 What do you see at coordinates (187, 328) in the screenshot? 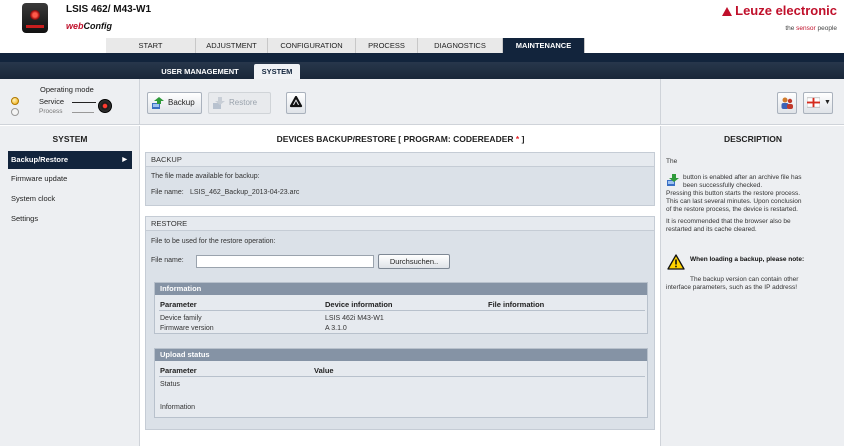
I see `info-row-firmware-param: Firmware version` at bounding box center [187, 328].